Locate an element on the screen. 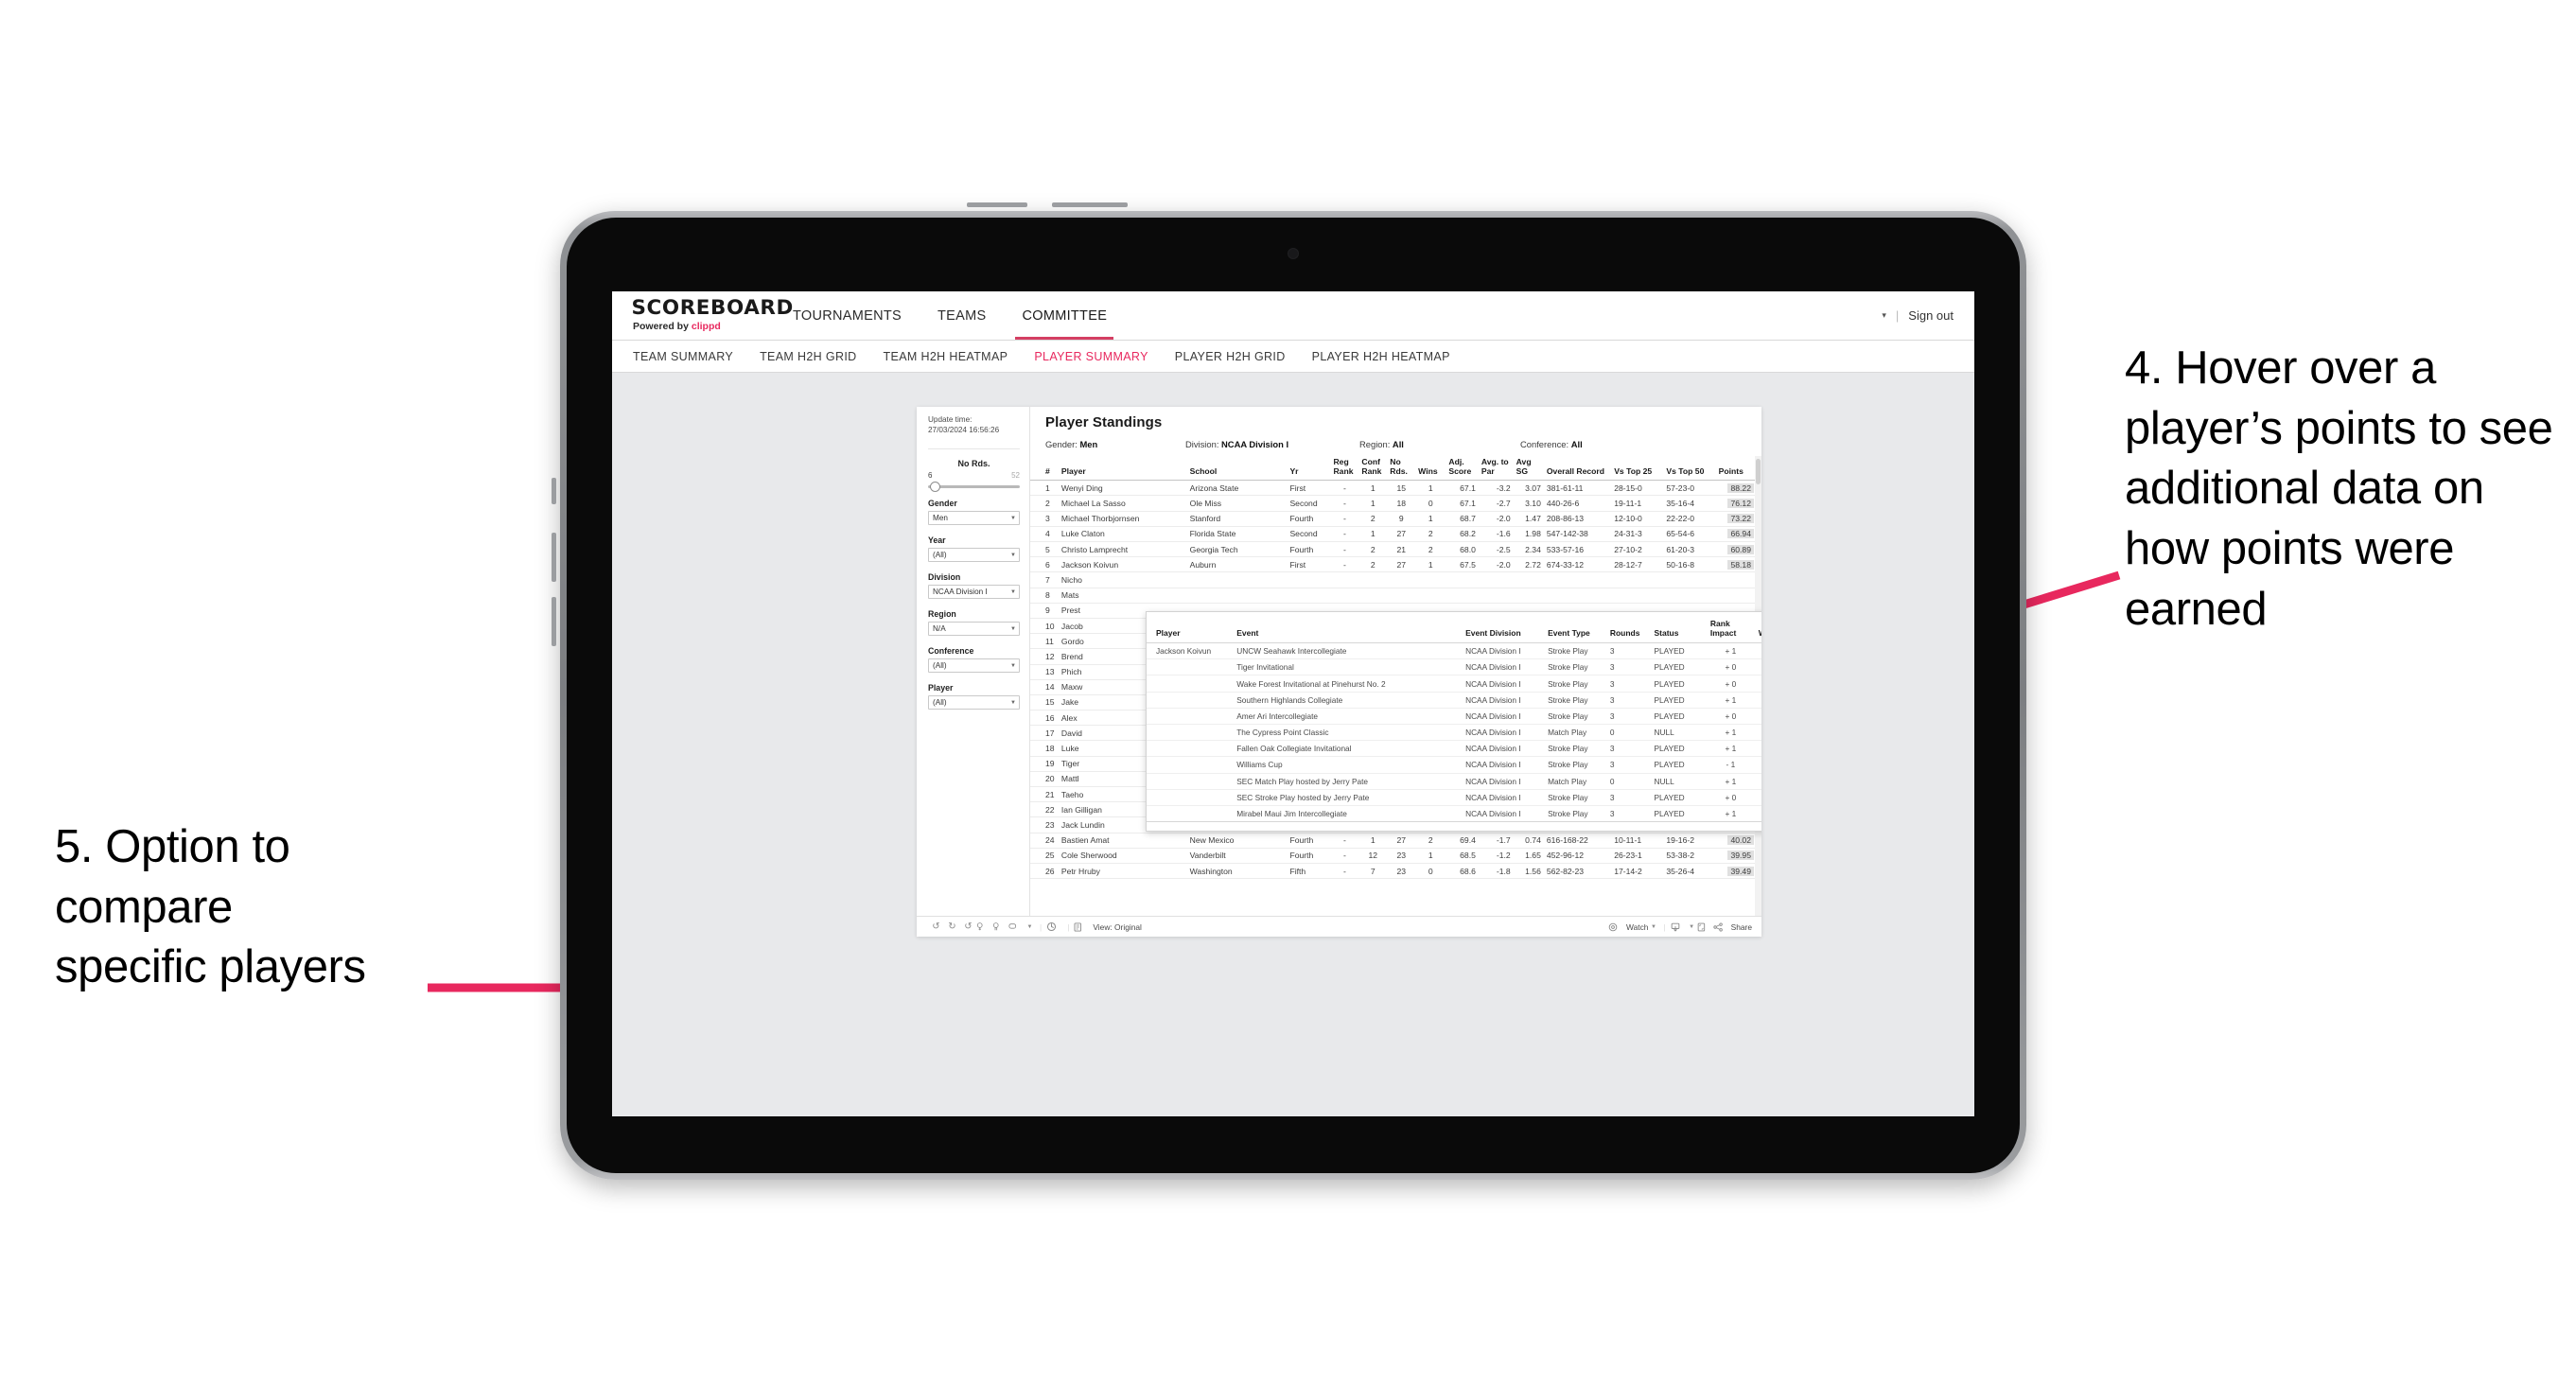 The image size is (2576, 1386). col-player: Player is located at coordinates (1123, 469).